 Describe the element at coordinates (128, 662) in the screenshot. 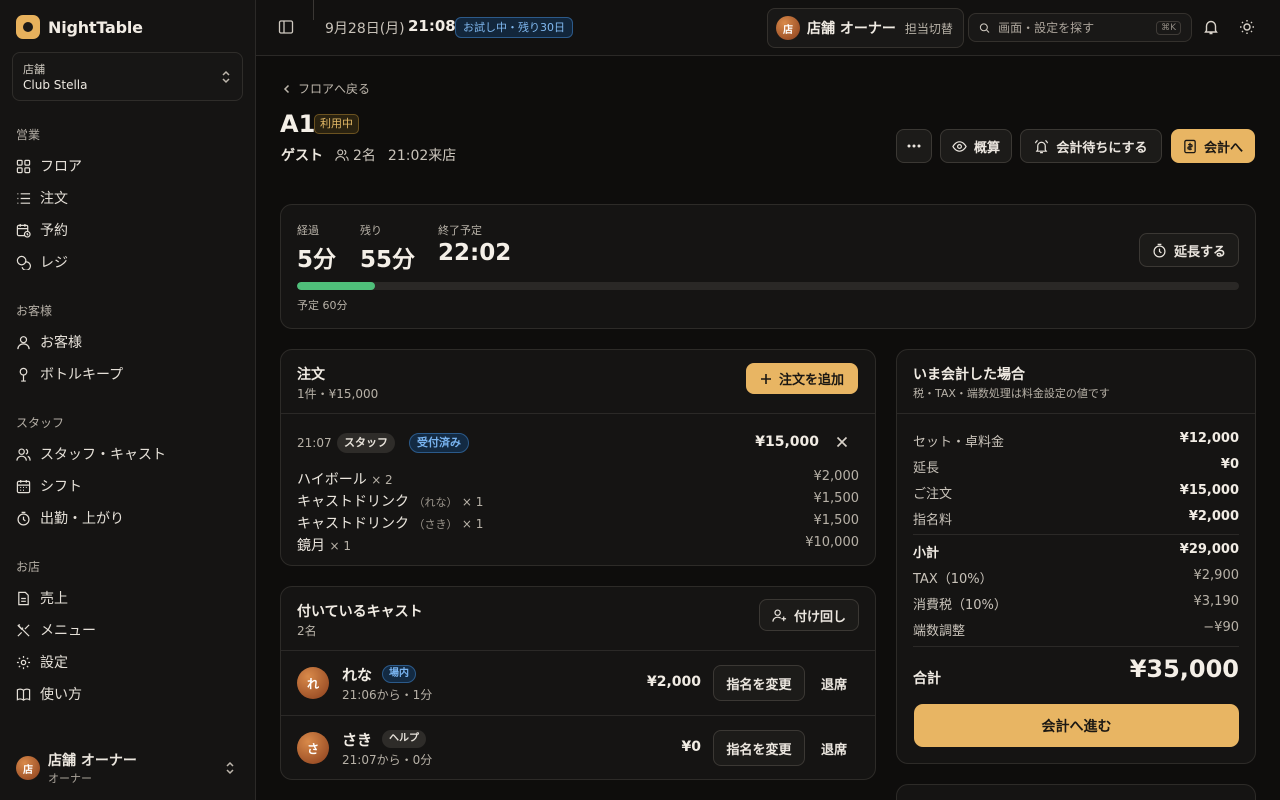

I see `nav-item-settings: 設定` at that location.